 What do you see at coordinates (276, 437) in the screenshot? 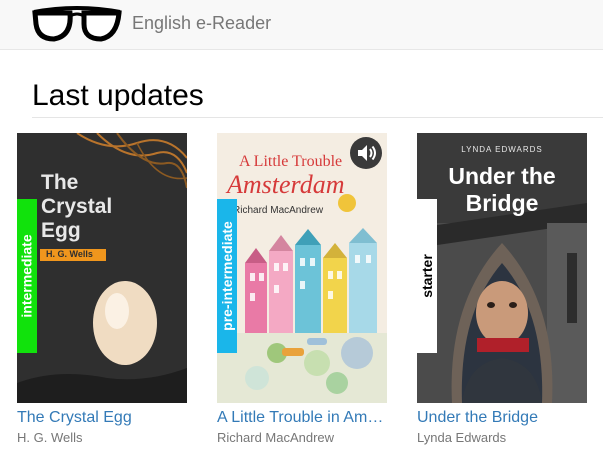
I see `book-author: Richard MacAndrew` at bounding box center [276, 437].